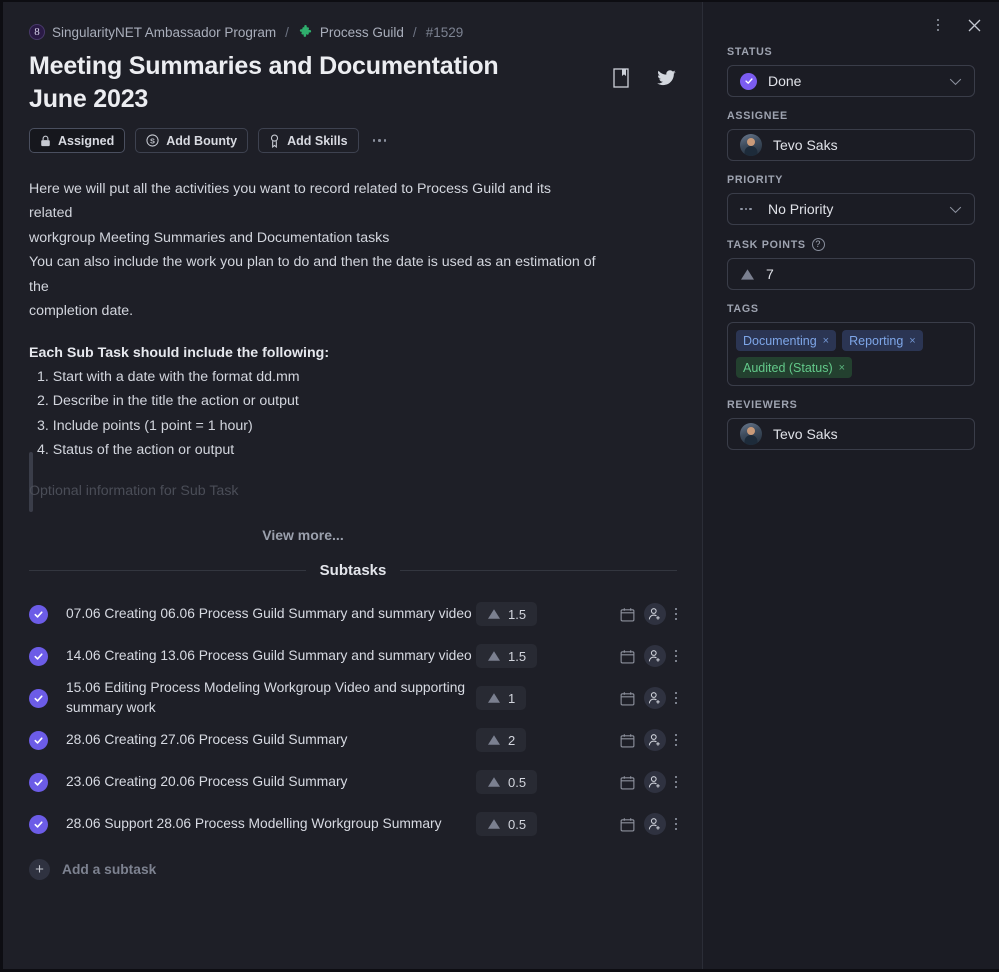  Describe the element at coordinates (974, 25) in the screenshot. I see `close-button` at that location.